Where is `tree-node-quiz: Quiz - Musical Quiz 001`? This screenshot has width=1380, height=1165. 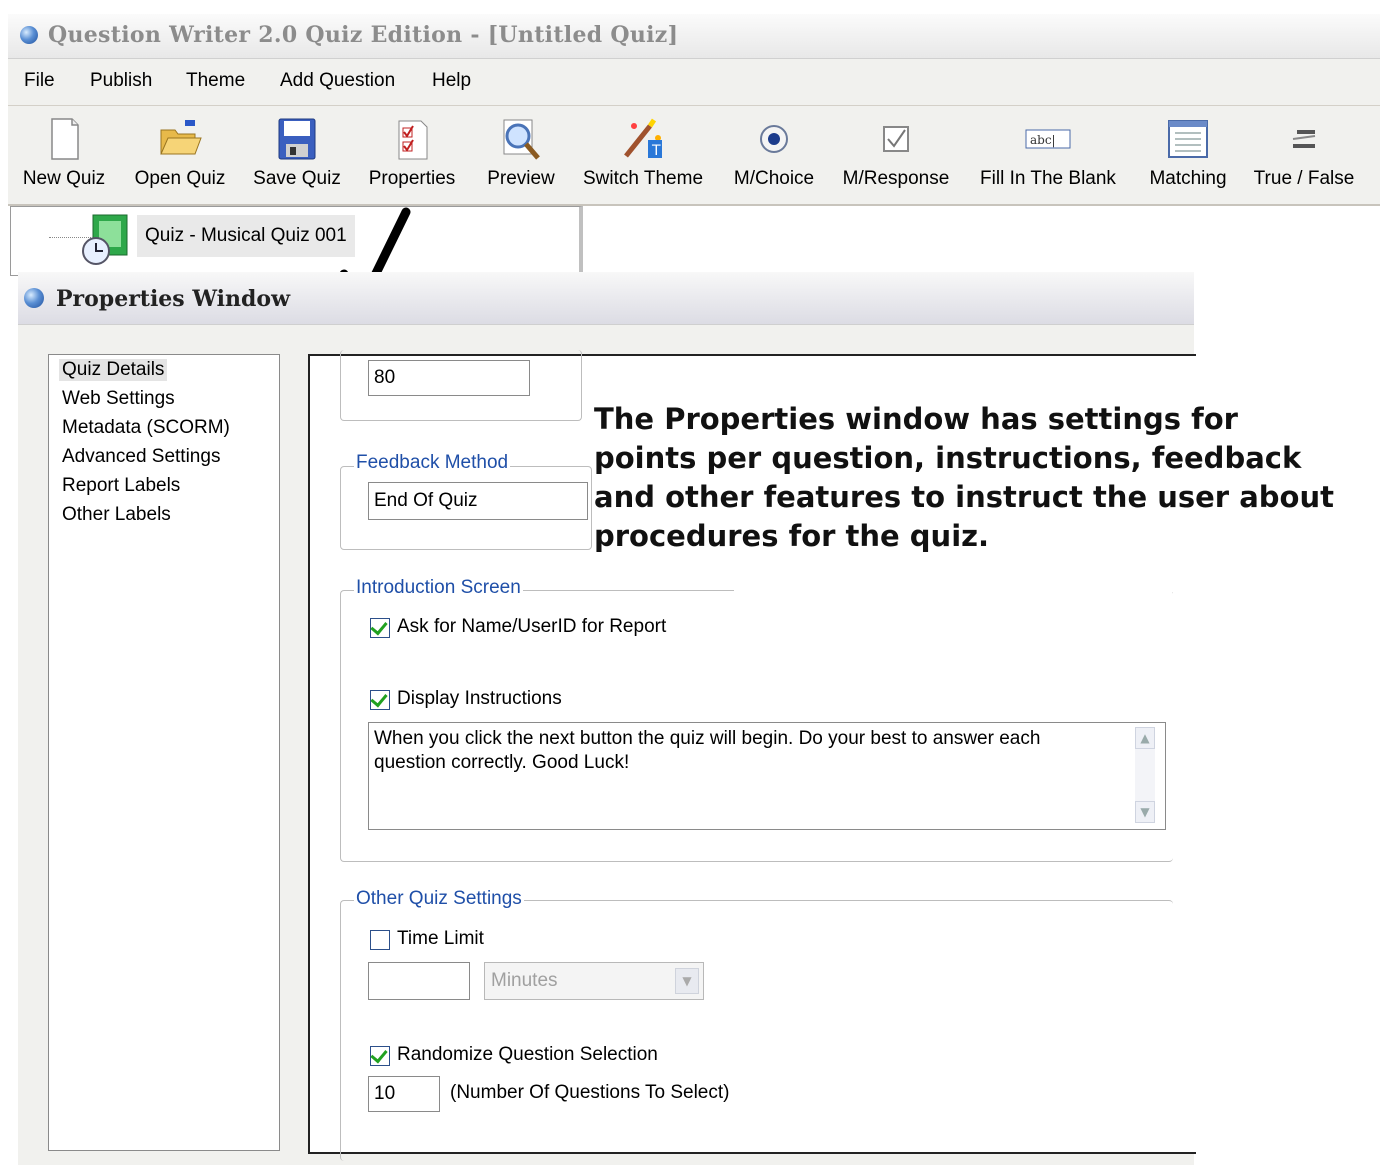
tree-node-quiz: Quiz - Musical Quiz 001 is located at coordinates (246, 236).